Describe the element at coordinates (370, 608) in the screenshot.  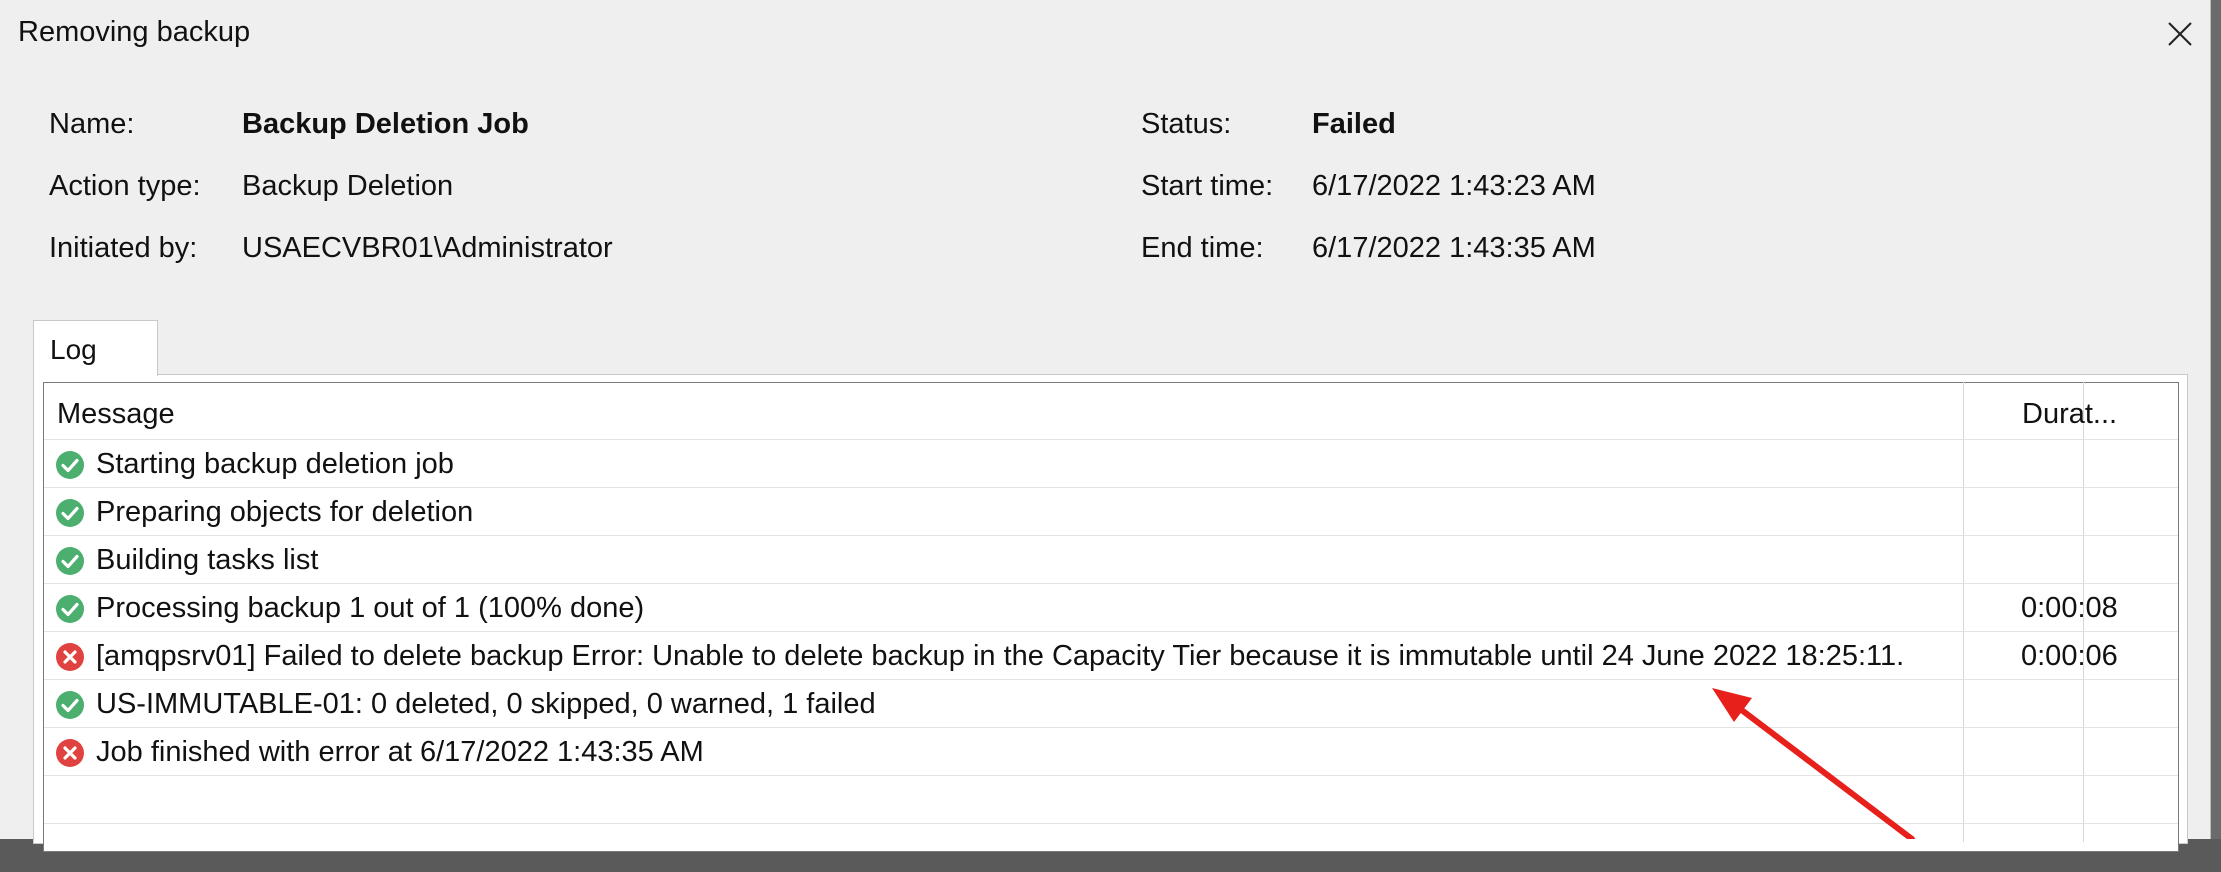
I see `log-message: Processing backup 1 out of 1 (100% done)` at that location.